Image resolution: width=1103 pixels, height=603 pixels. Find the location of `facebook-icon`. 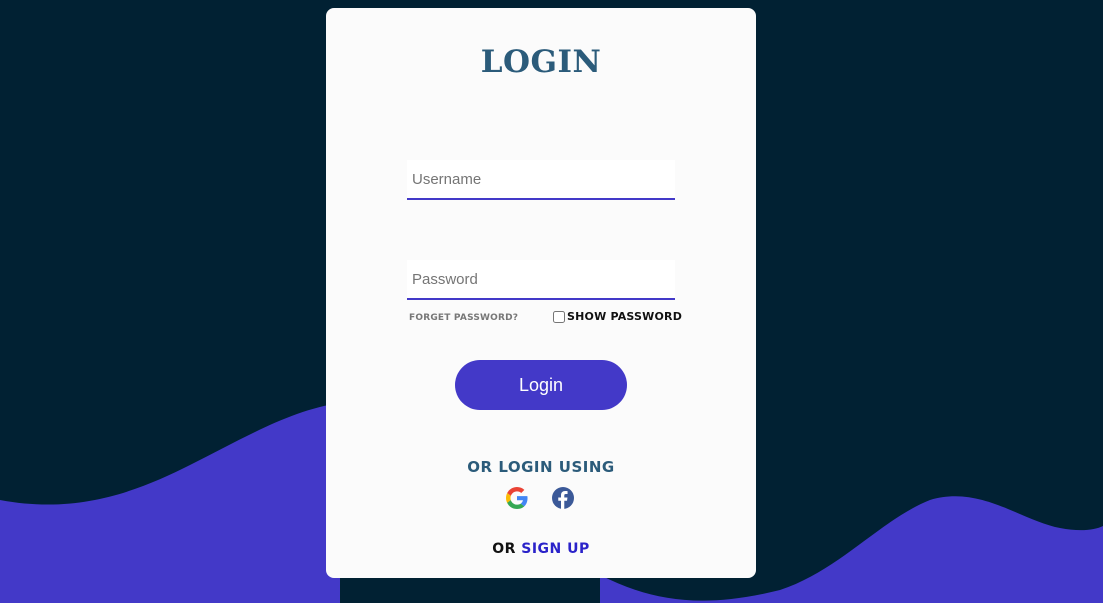

facebook-icon is located at coordinates (563, 498).